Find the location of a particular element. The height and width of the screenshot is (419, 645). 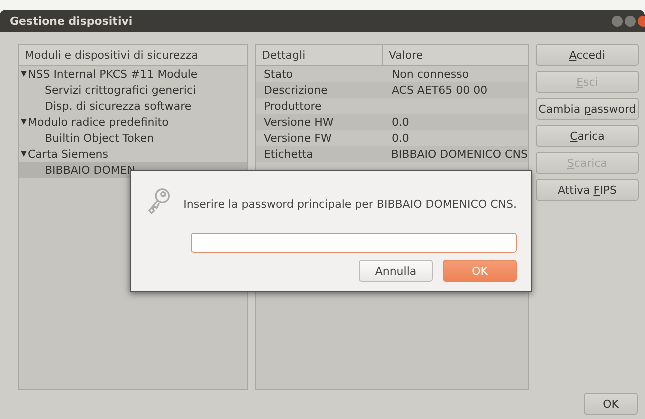

table-cell-text: Produttore is located at coordinates (292, 106).